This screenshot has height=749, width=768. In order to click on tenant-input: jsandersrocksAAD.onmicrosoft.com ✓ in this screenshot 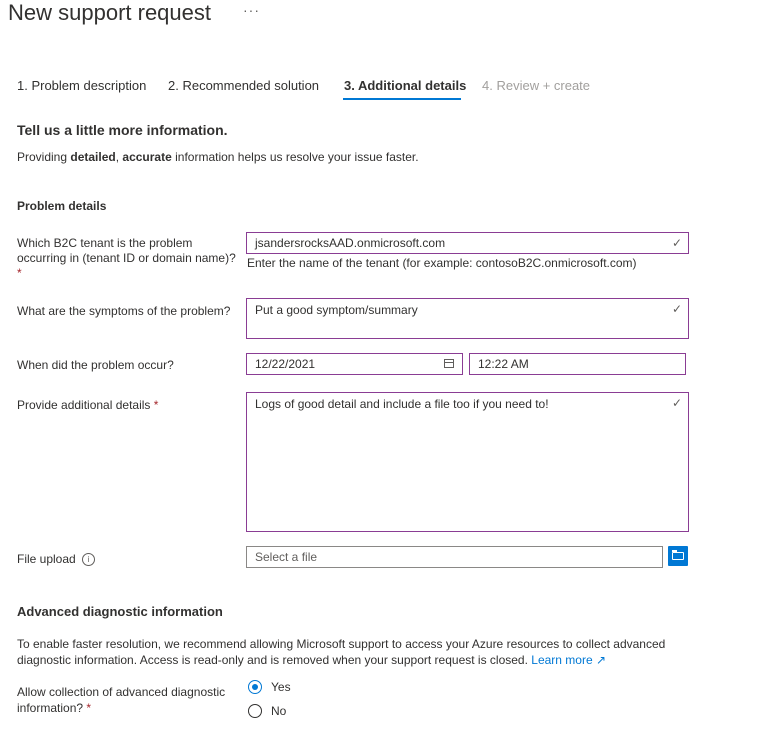, I will do `click(467, 243)`.